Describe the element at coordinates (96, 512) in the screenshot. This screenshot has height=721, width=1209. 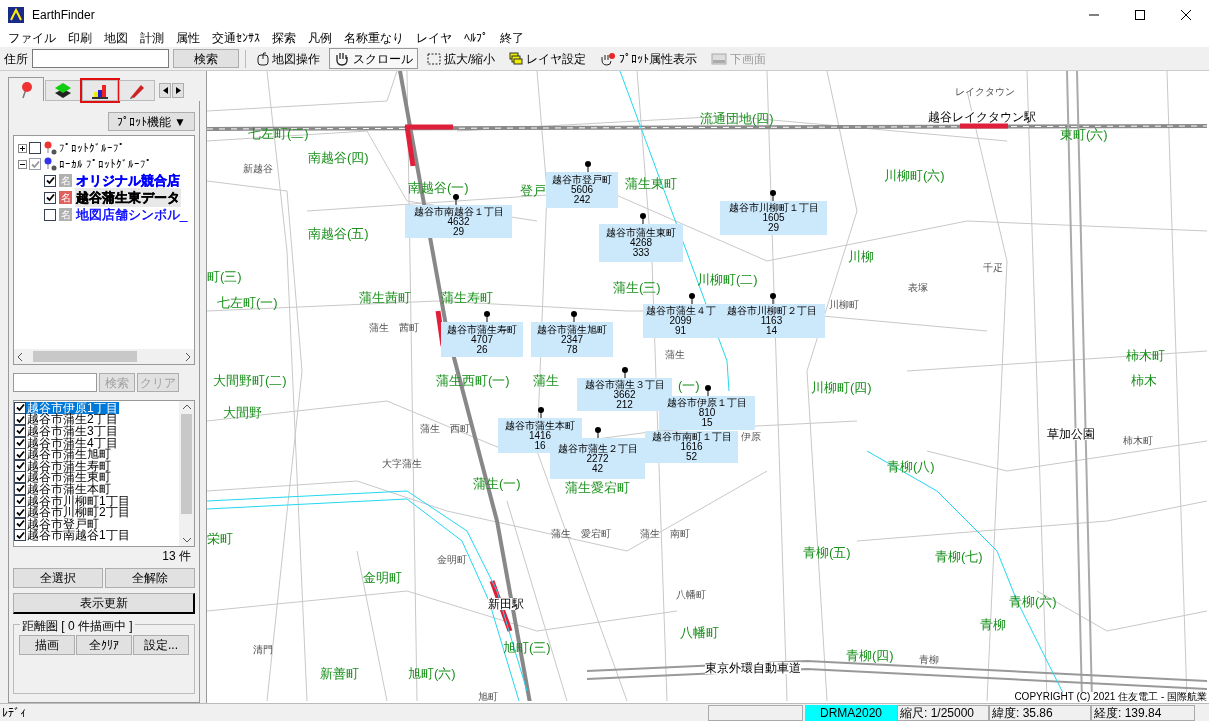
I see `list-item: 越谷市川柳町2丁目` at that location.